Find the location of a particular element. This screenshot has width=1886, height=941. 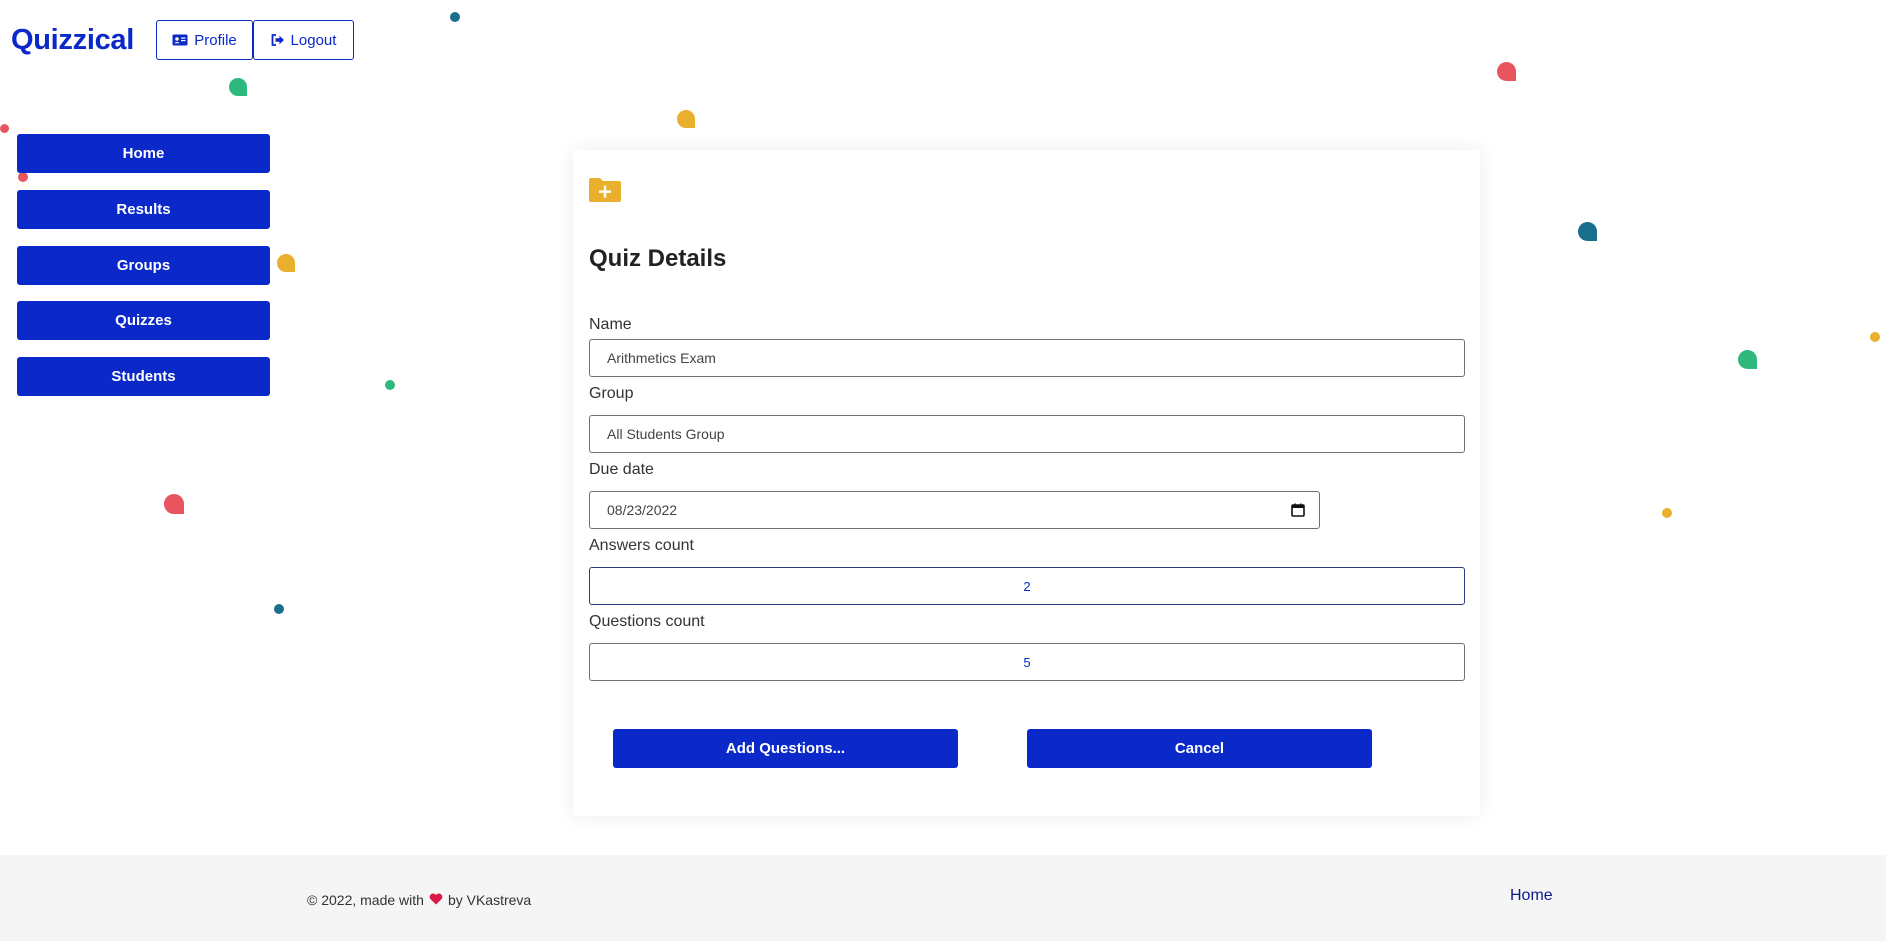

footer: © 2022, made with by VKastreva Home is located at coordinates (943, 898).